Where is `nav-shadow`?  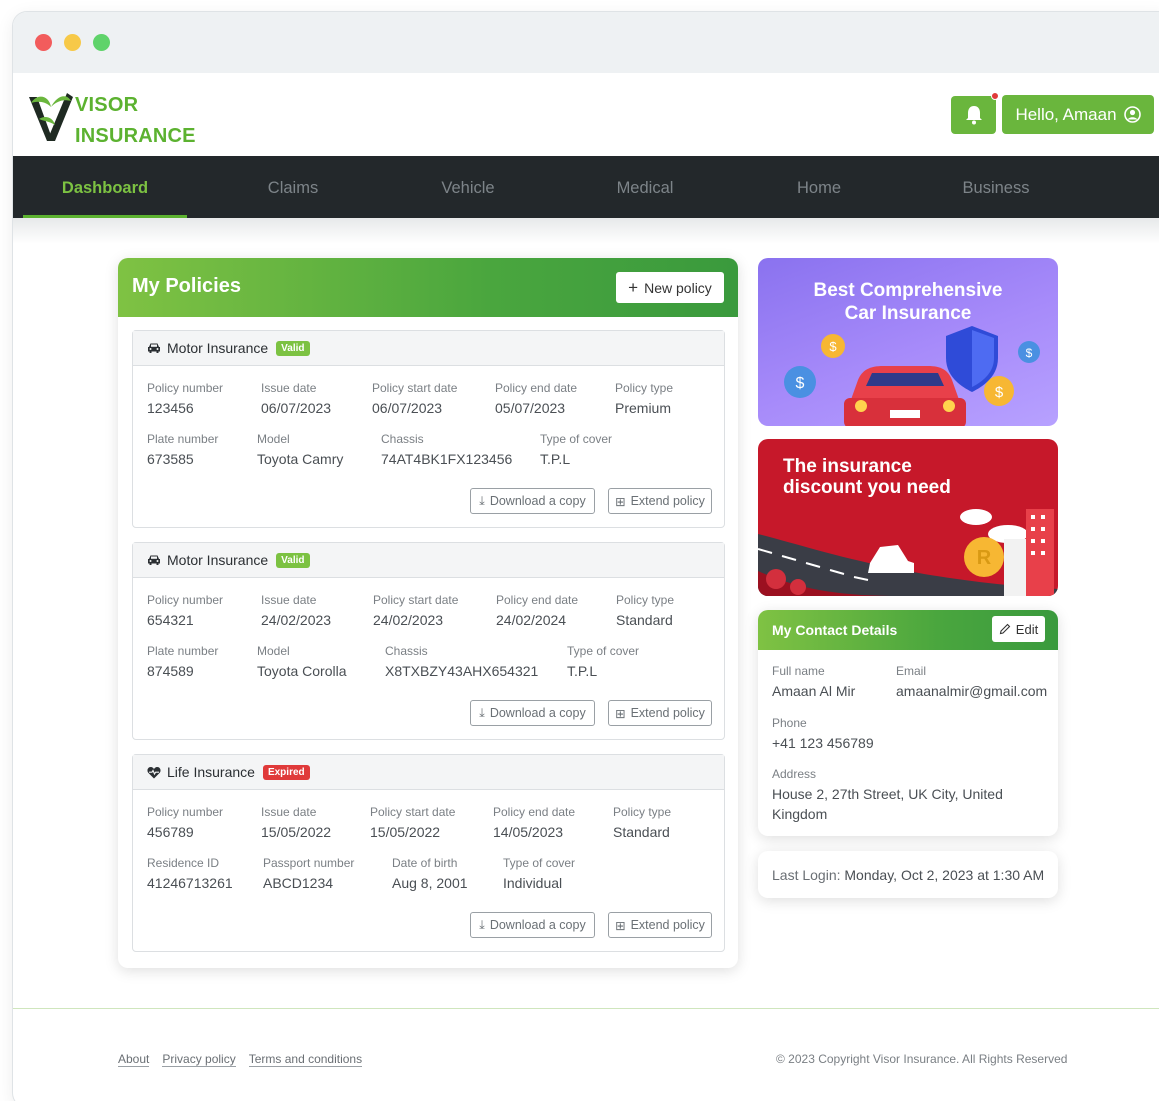 nav-shadow is located at coordinates (586, 231).